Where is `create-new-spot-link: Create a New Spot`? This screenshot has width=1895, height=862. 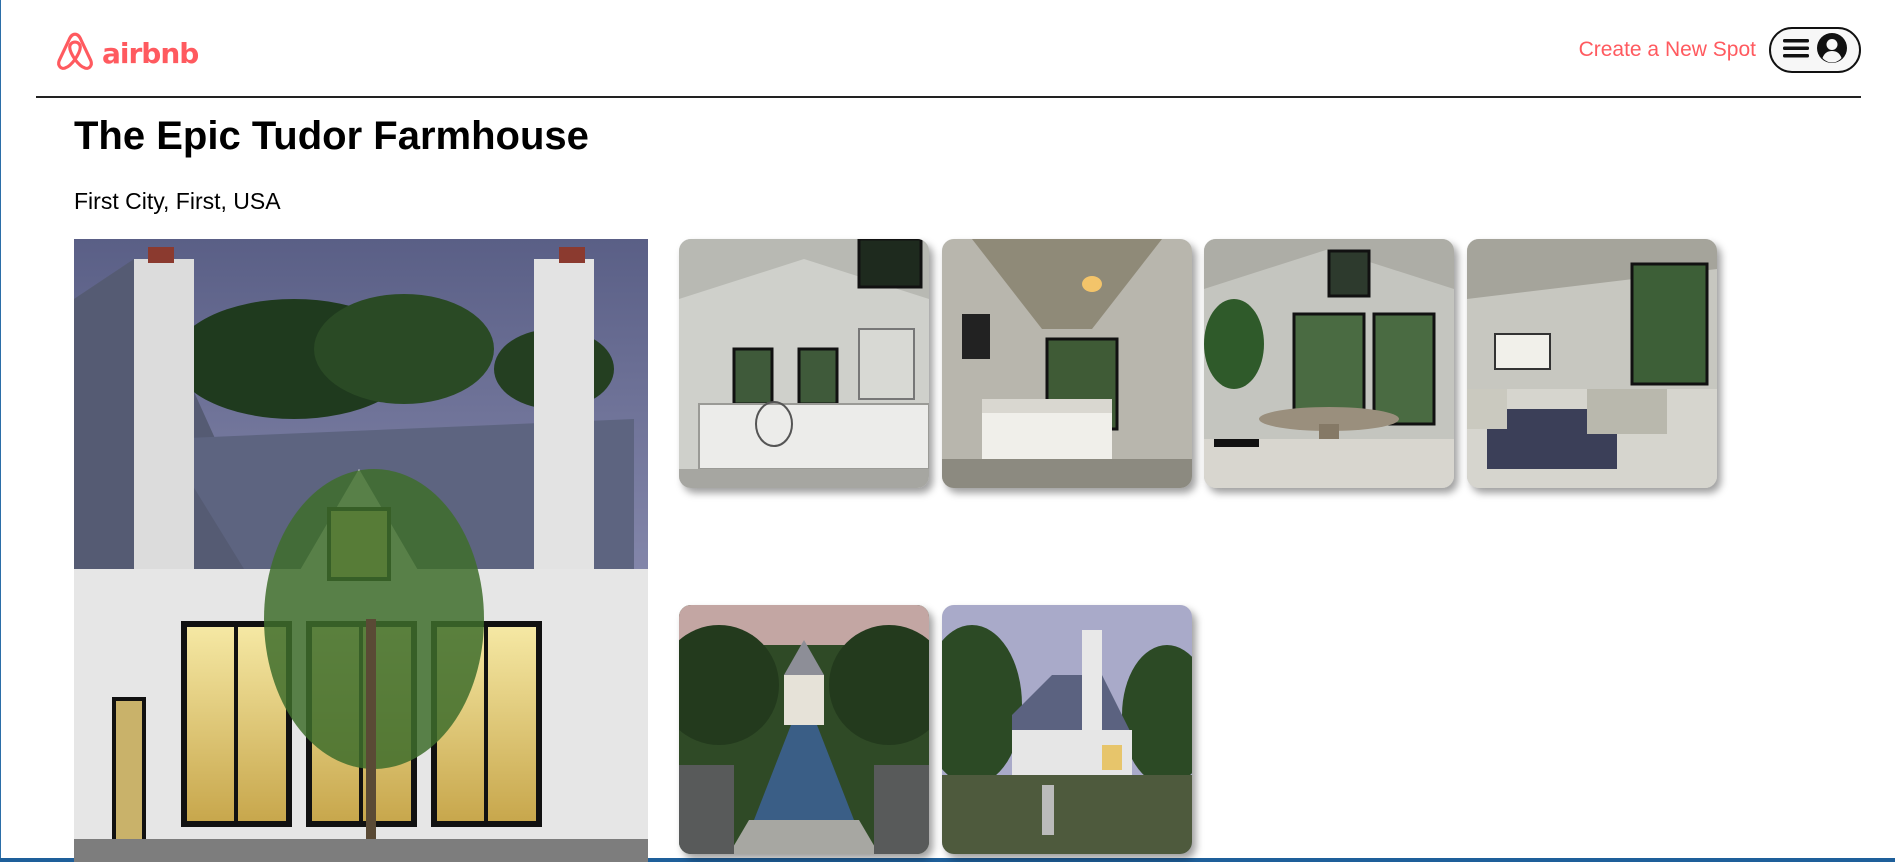
create-new-spot-link: Create a New Spot is located at coordinates (1667, 50).